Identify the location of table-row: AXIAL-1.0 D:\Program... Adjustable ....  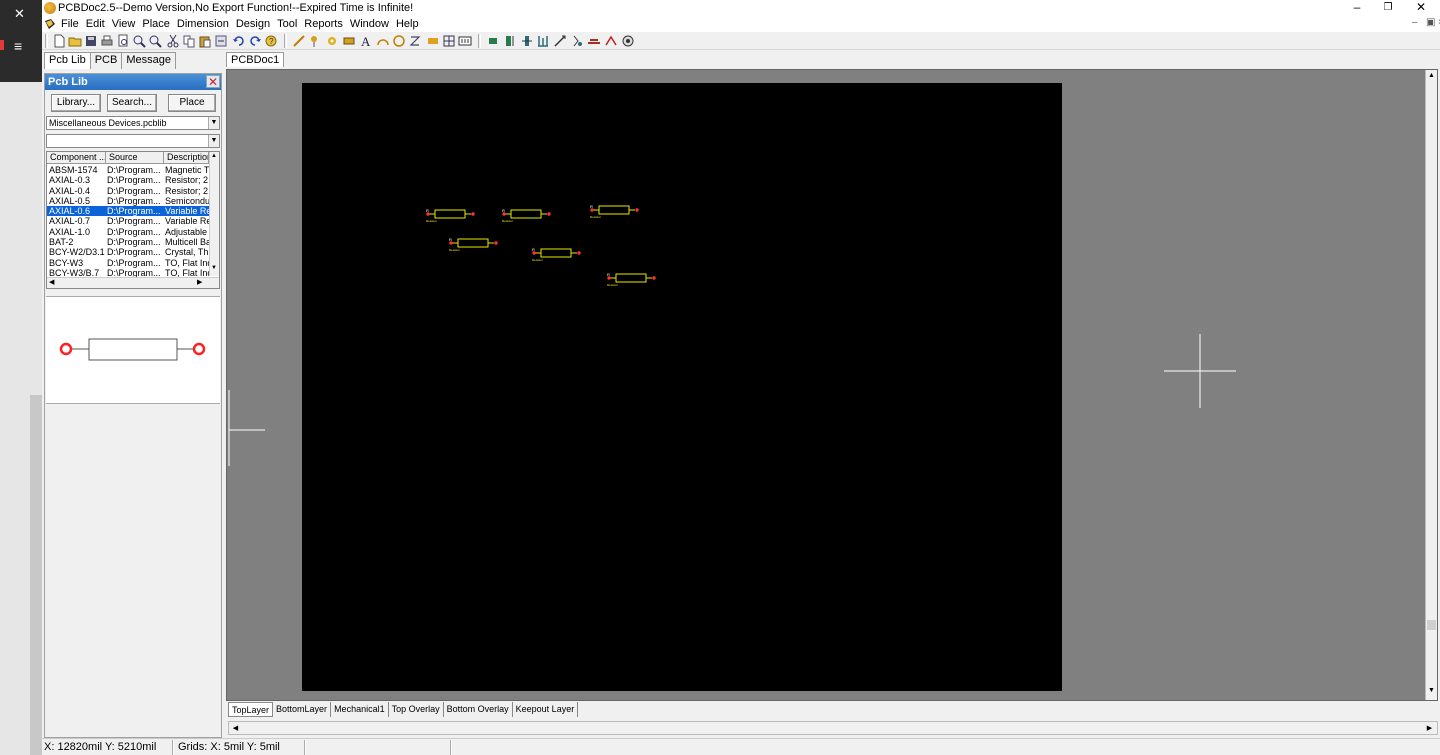
(129, 232).